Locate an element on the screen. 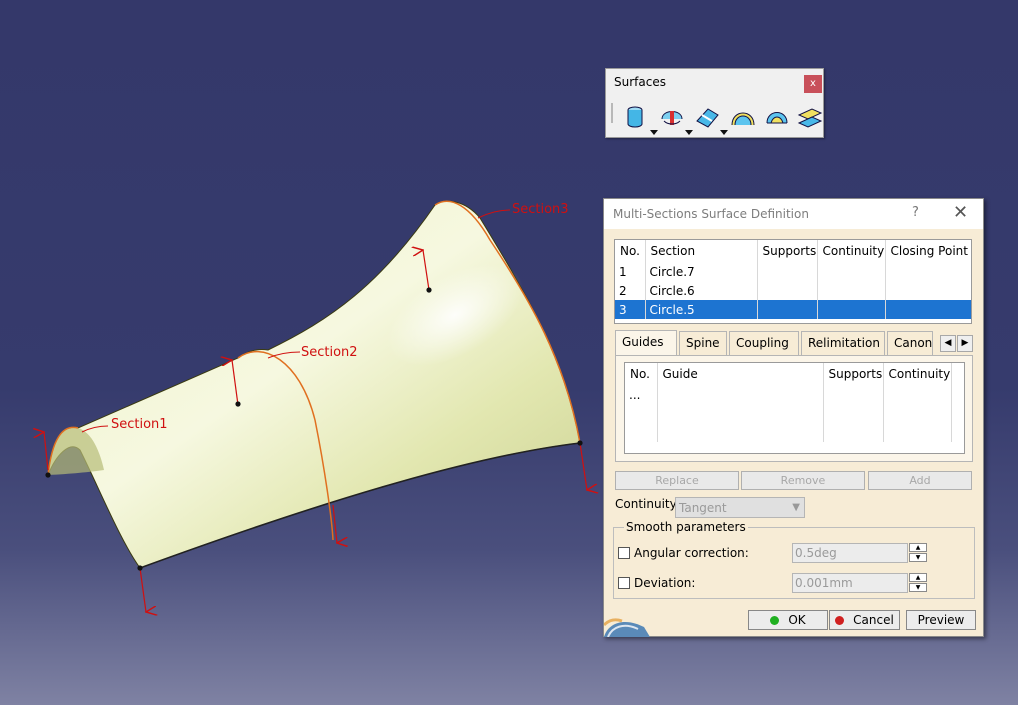  tab-coupling: Coupling is located at coordinates (764, 343).